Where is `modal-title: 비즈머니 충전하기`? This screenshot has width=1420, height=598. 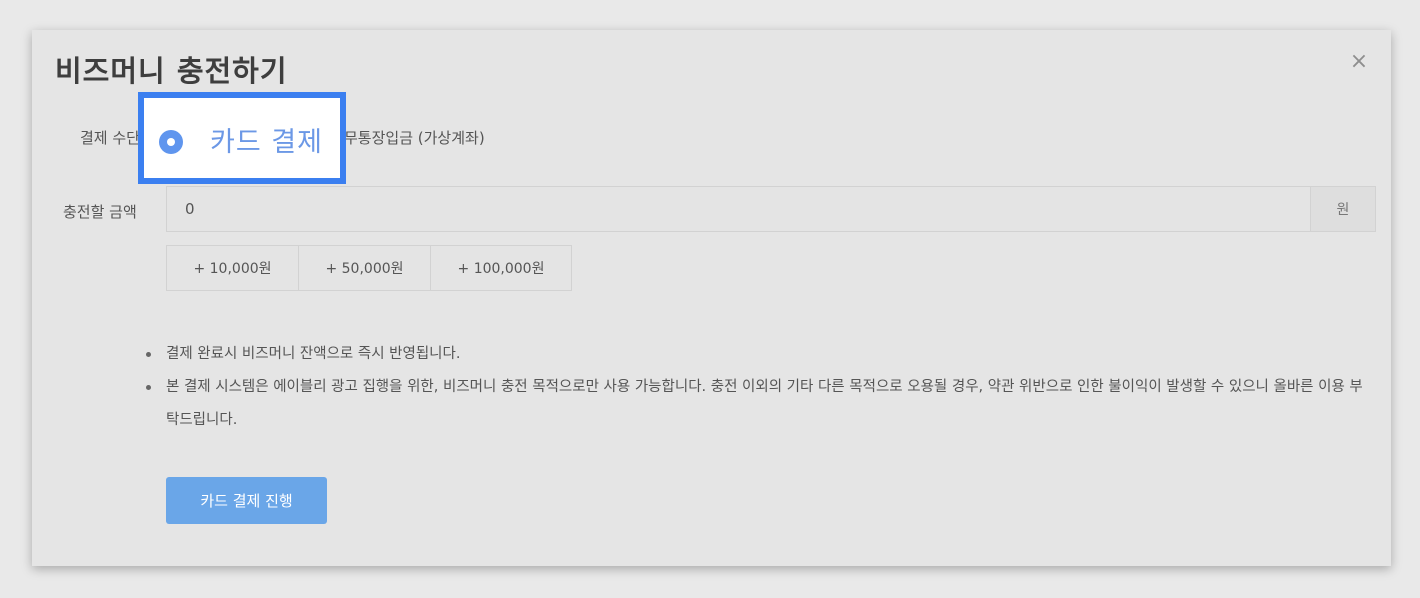
modal-title: 비즈머니 충전하기 is located at coordinates (171, 71).